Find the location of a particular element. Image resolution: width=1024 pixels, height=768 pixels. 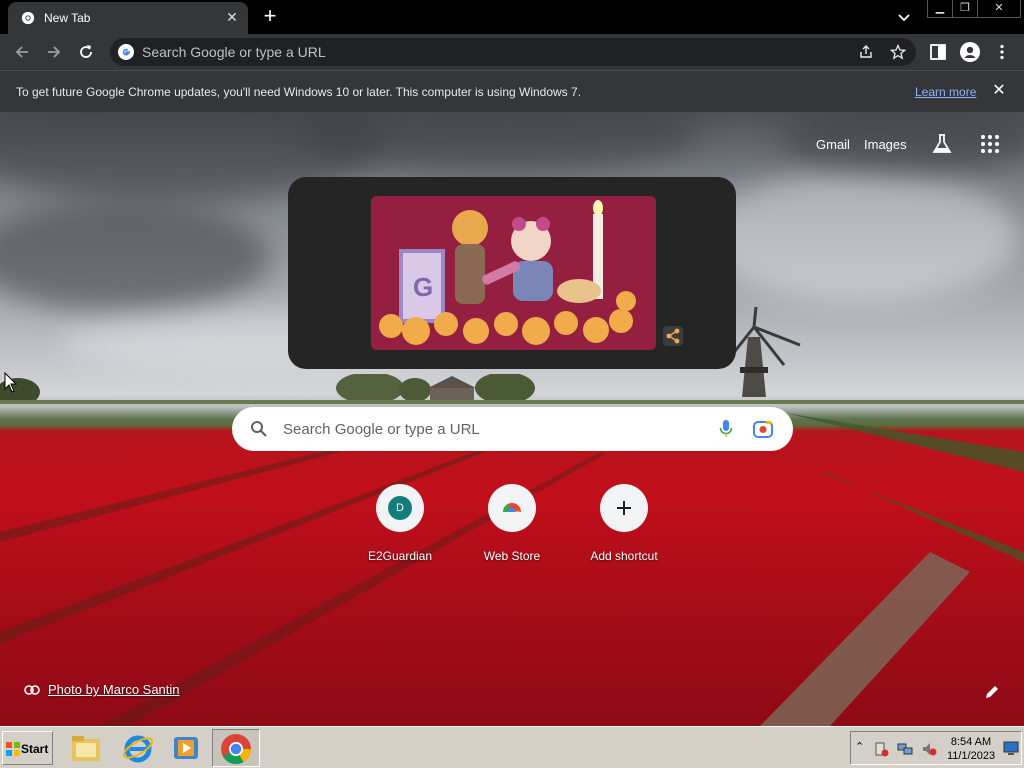

plus-icon is located at coordinates (624, 508).